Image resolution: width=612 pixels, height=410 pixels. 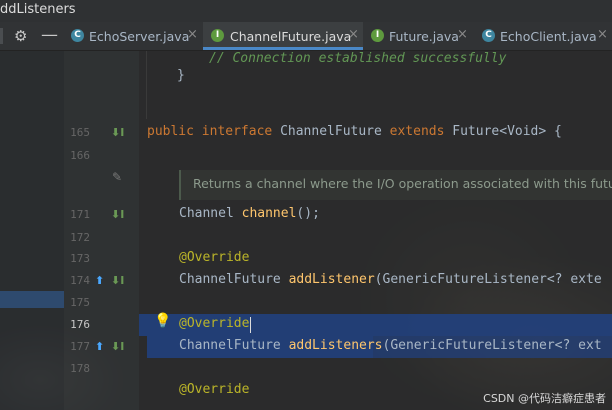 What do you see at coordinates (32, 36) in the screenshot?
I see `project-toolbar: ⚙ —` at bounding box center [32, 36].